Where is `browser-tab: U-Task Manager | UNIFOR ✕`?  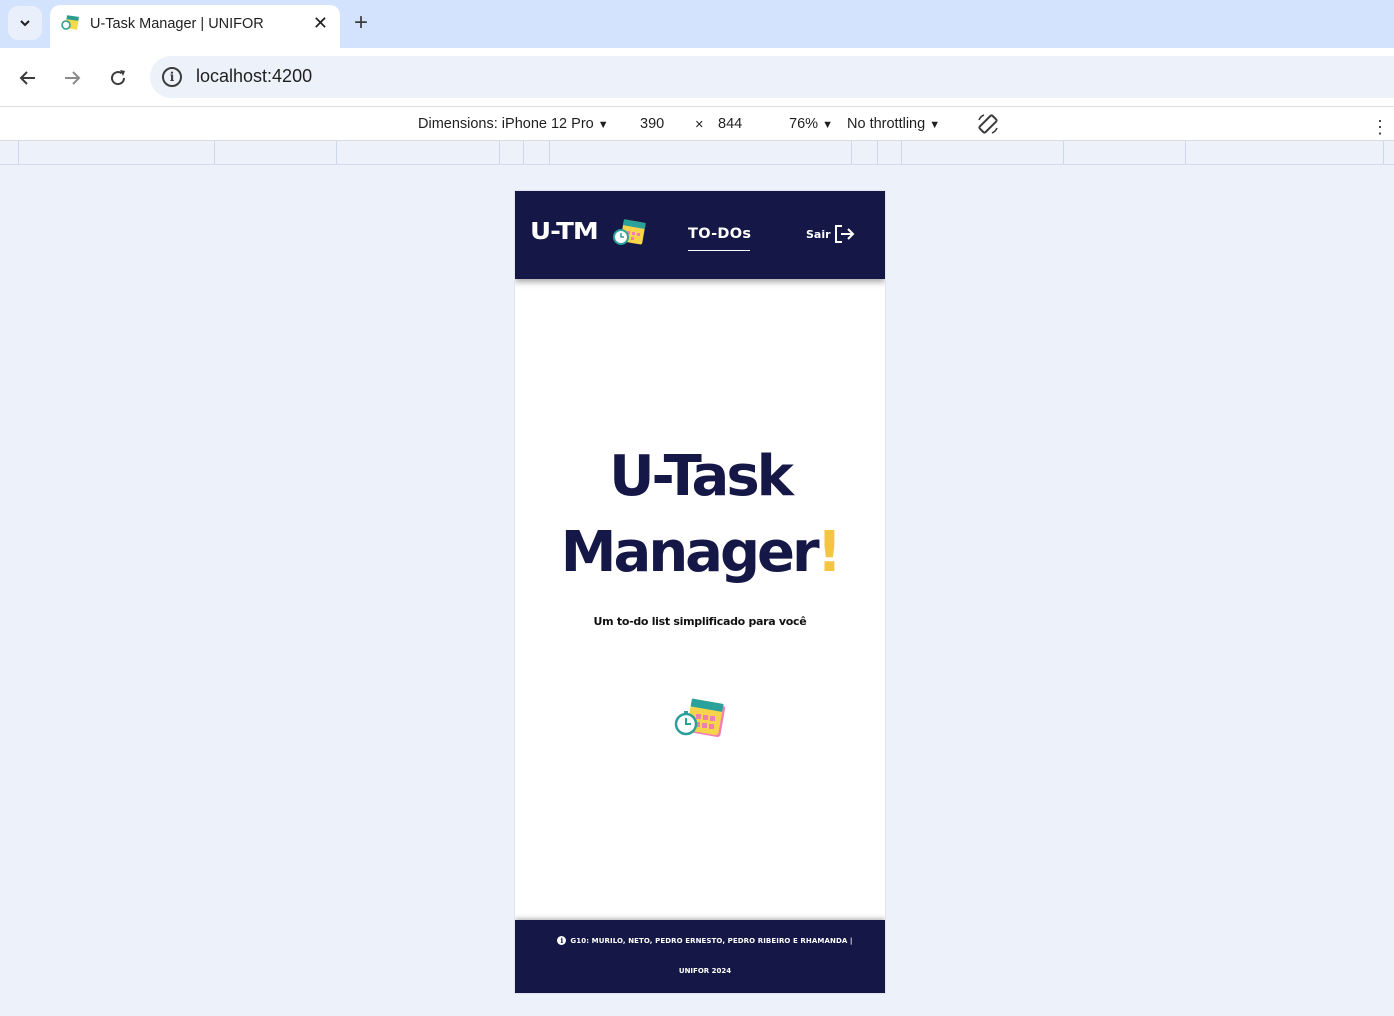
browser-tab: U-Task Manager | UNIFOR ✕ is located at coordinates (195, 26).